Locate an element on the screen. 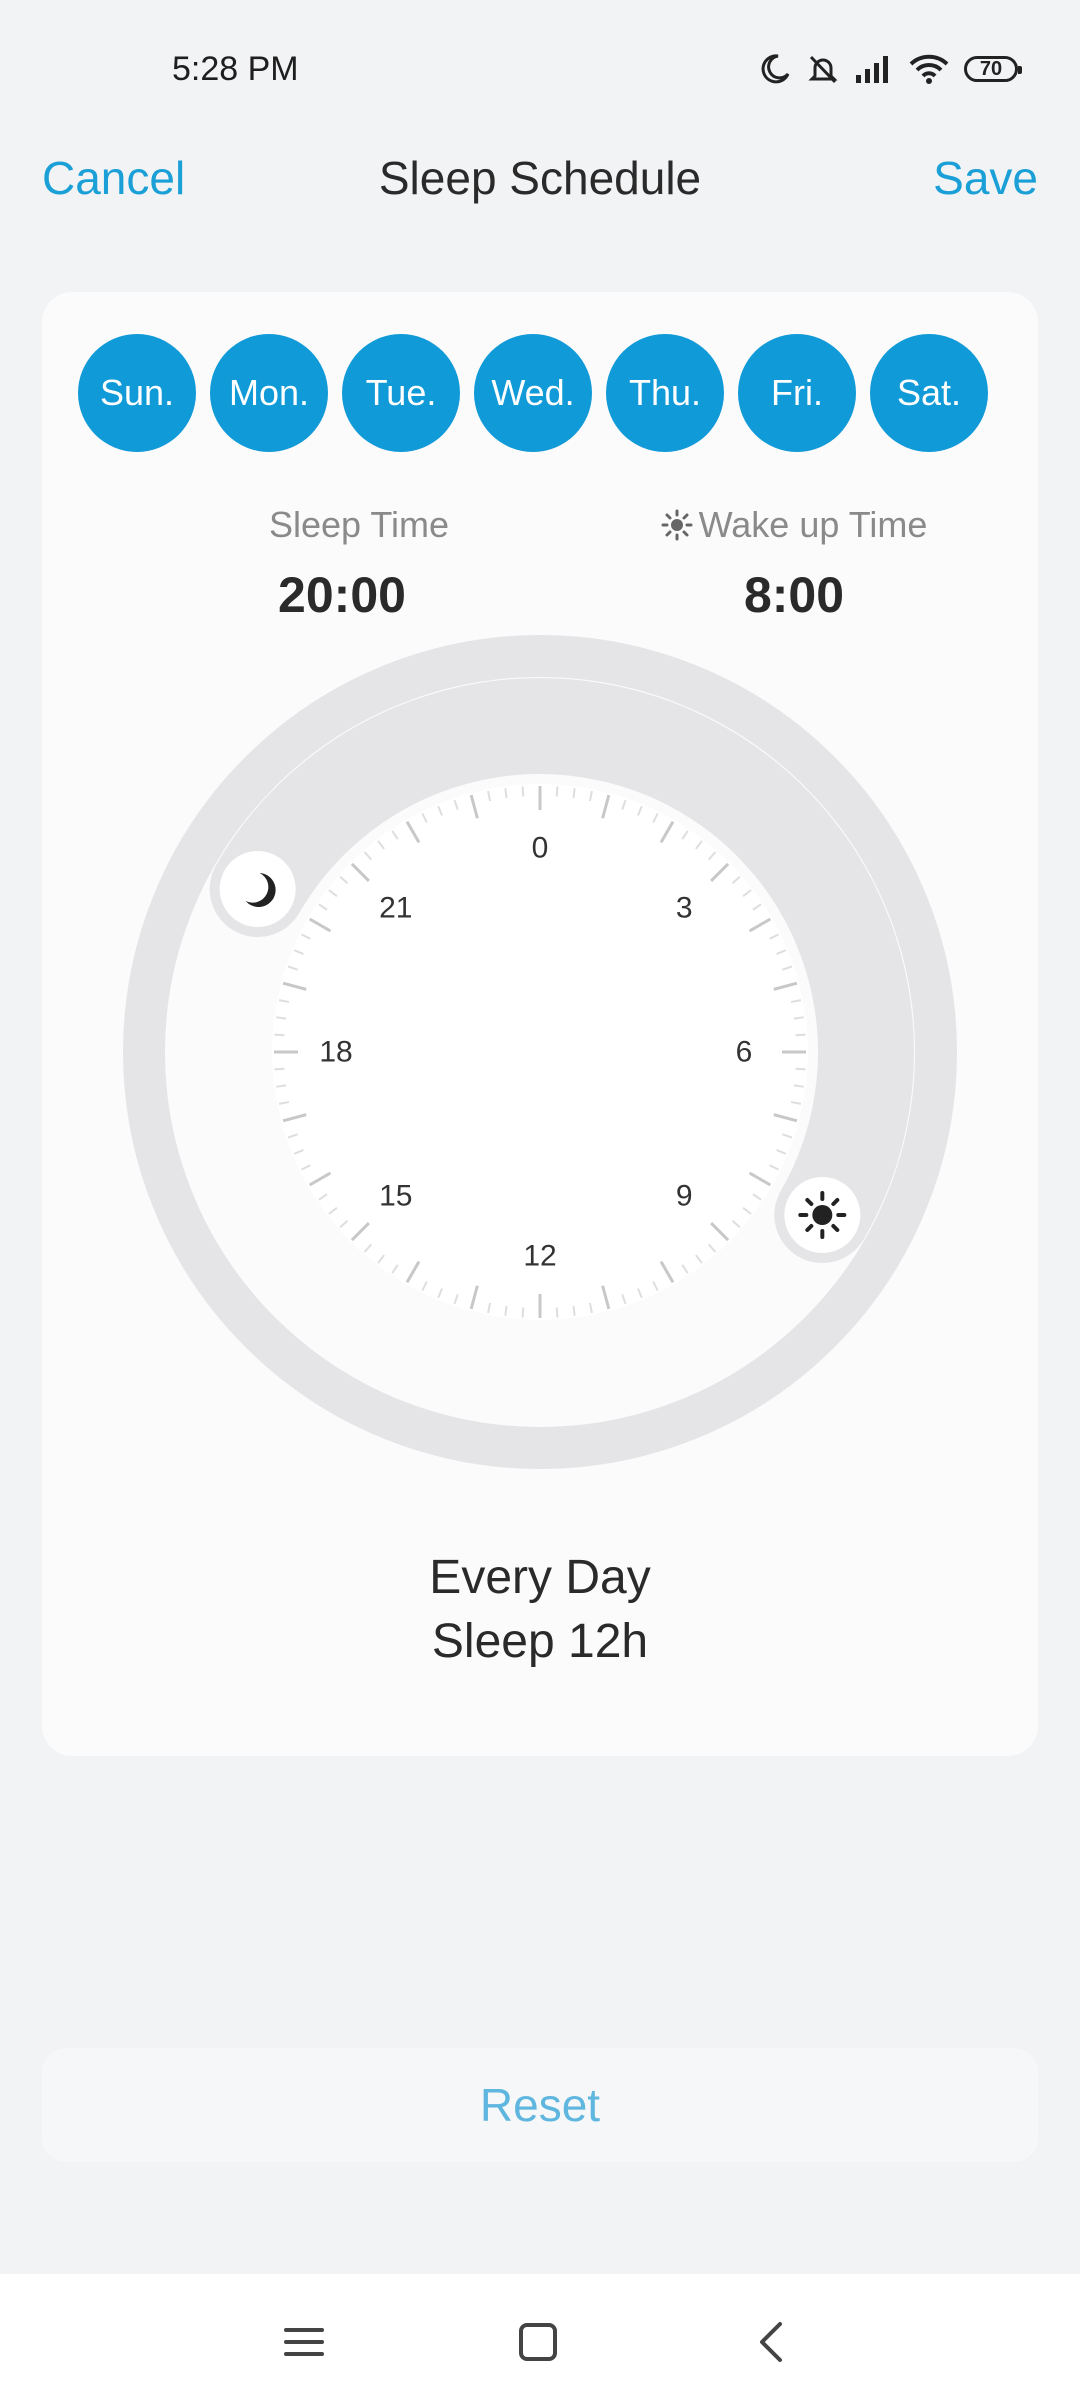 This screenshot has height=2400, width=1080. day-tue: Tue. is located at coordinates (401, 393).